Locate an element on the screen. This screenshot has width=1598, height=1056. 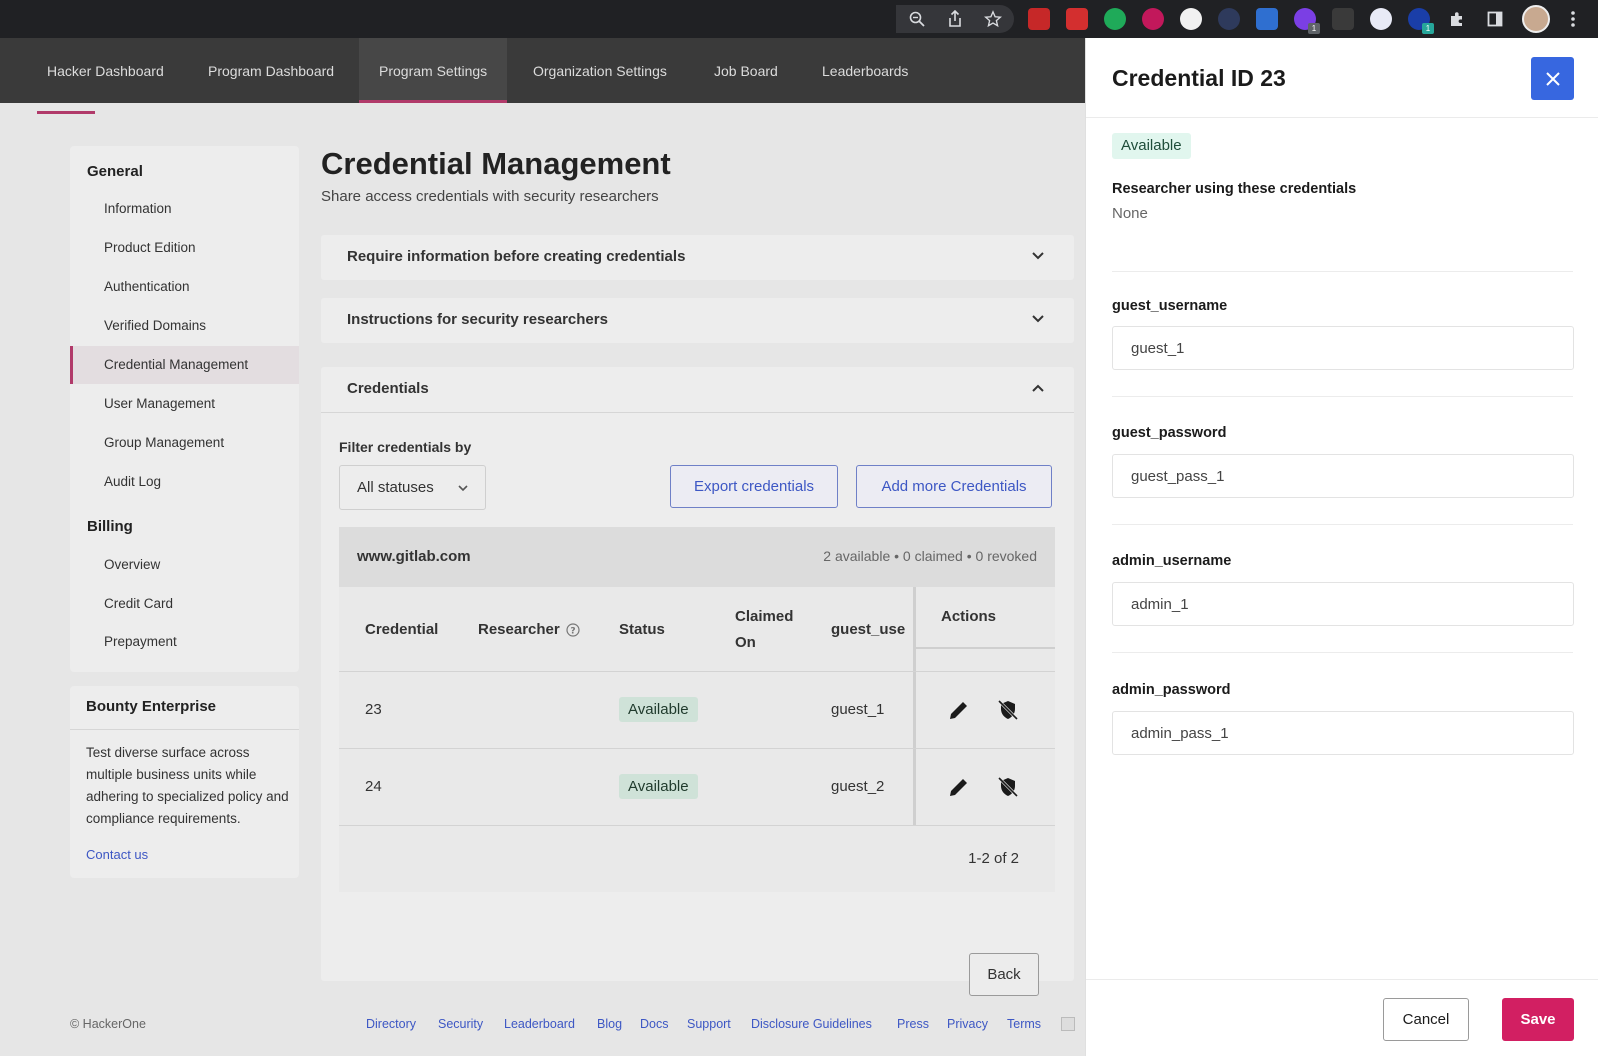
extension-5-icon is located at coordinates (1191, 19).